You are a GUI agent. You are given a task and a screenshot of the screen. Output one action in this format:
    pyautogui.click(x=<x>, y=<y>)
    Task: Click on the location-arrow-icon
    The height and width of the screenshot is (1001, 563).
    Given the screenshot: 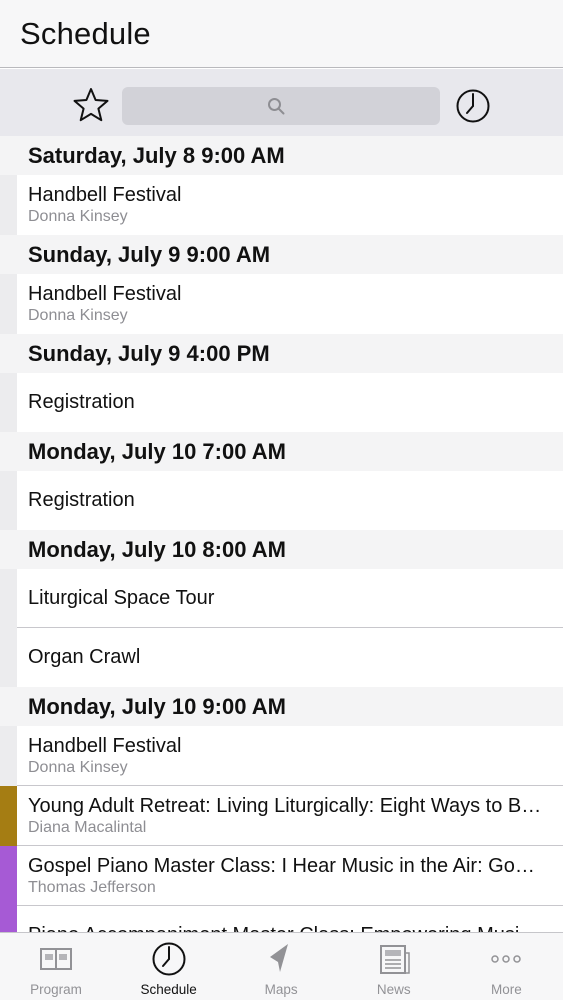 What is the action you would take?
    pyautogui.click(x=281, y=959)
    